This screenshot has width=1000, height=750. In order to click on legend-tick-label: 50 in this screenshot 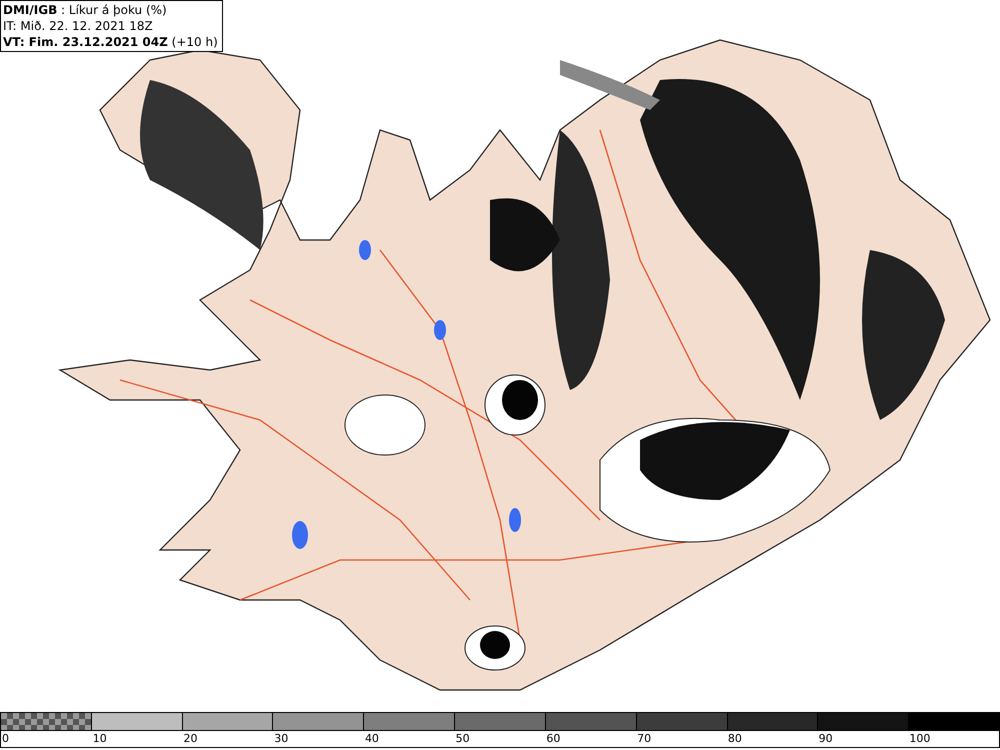, I will do `click(463, 738)`.